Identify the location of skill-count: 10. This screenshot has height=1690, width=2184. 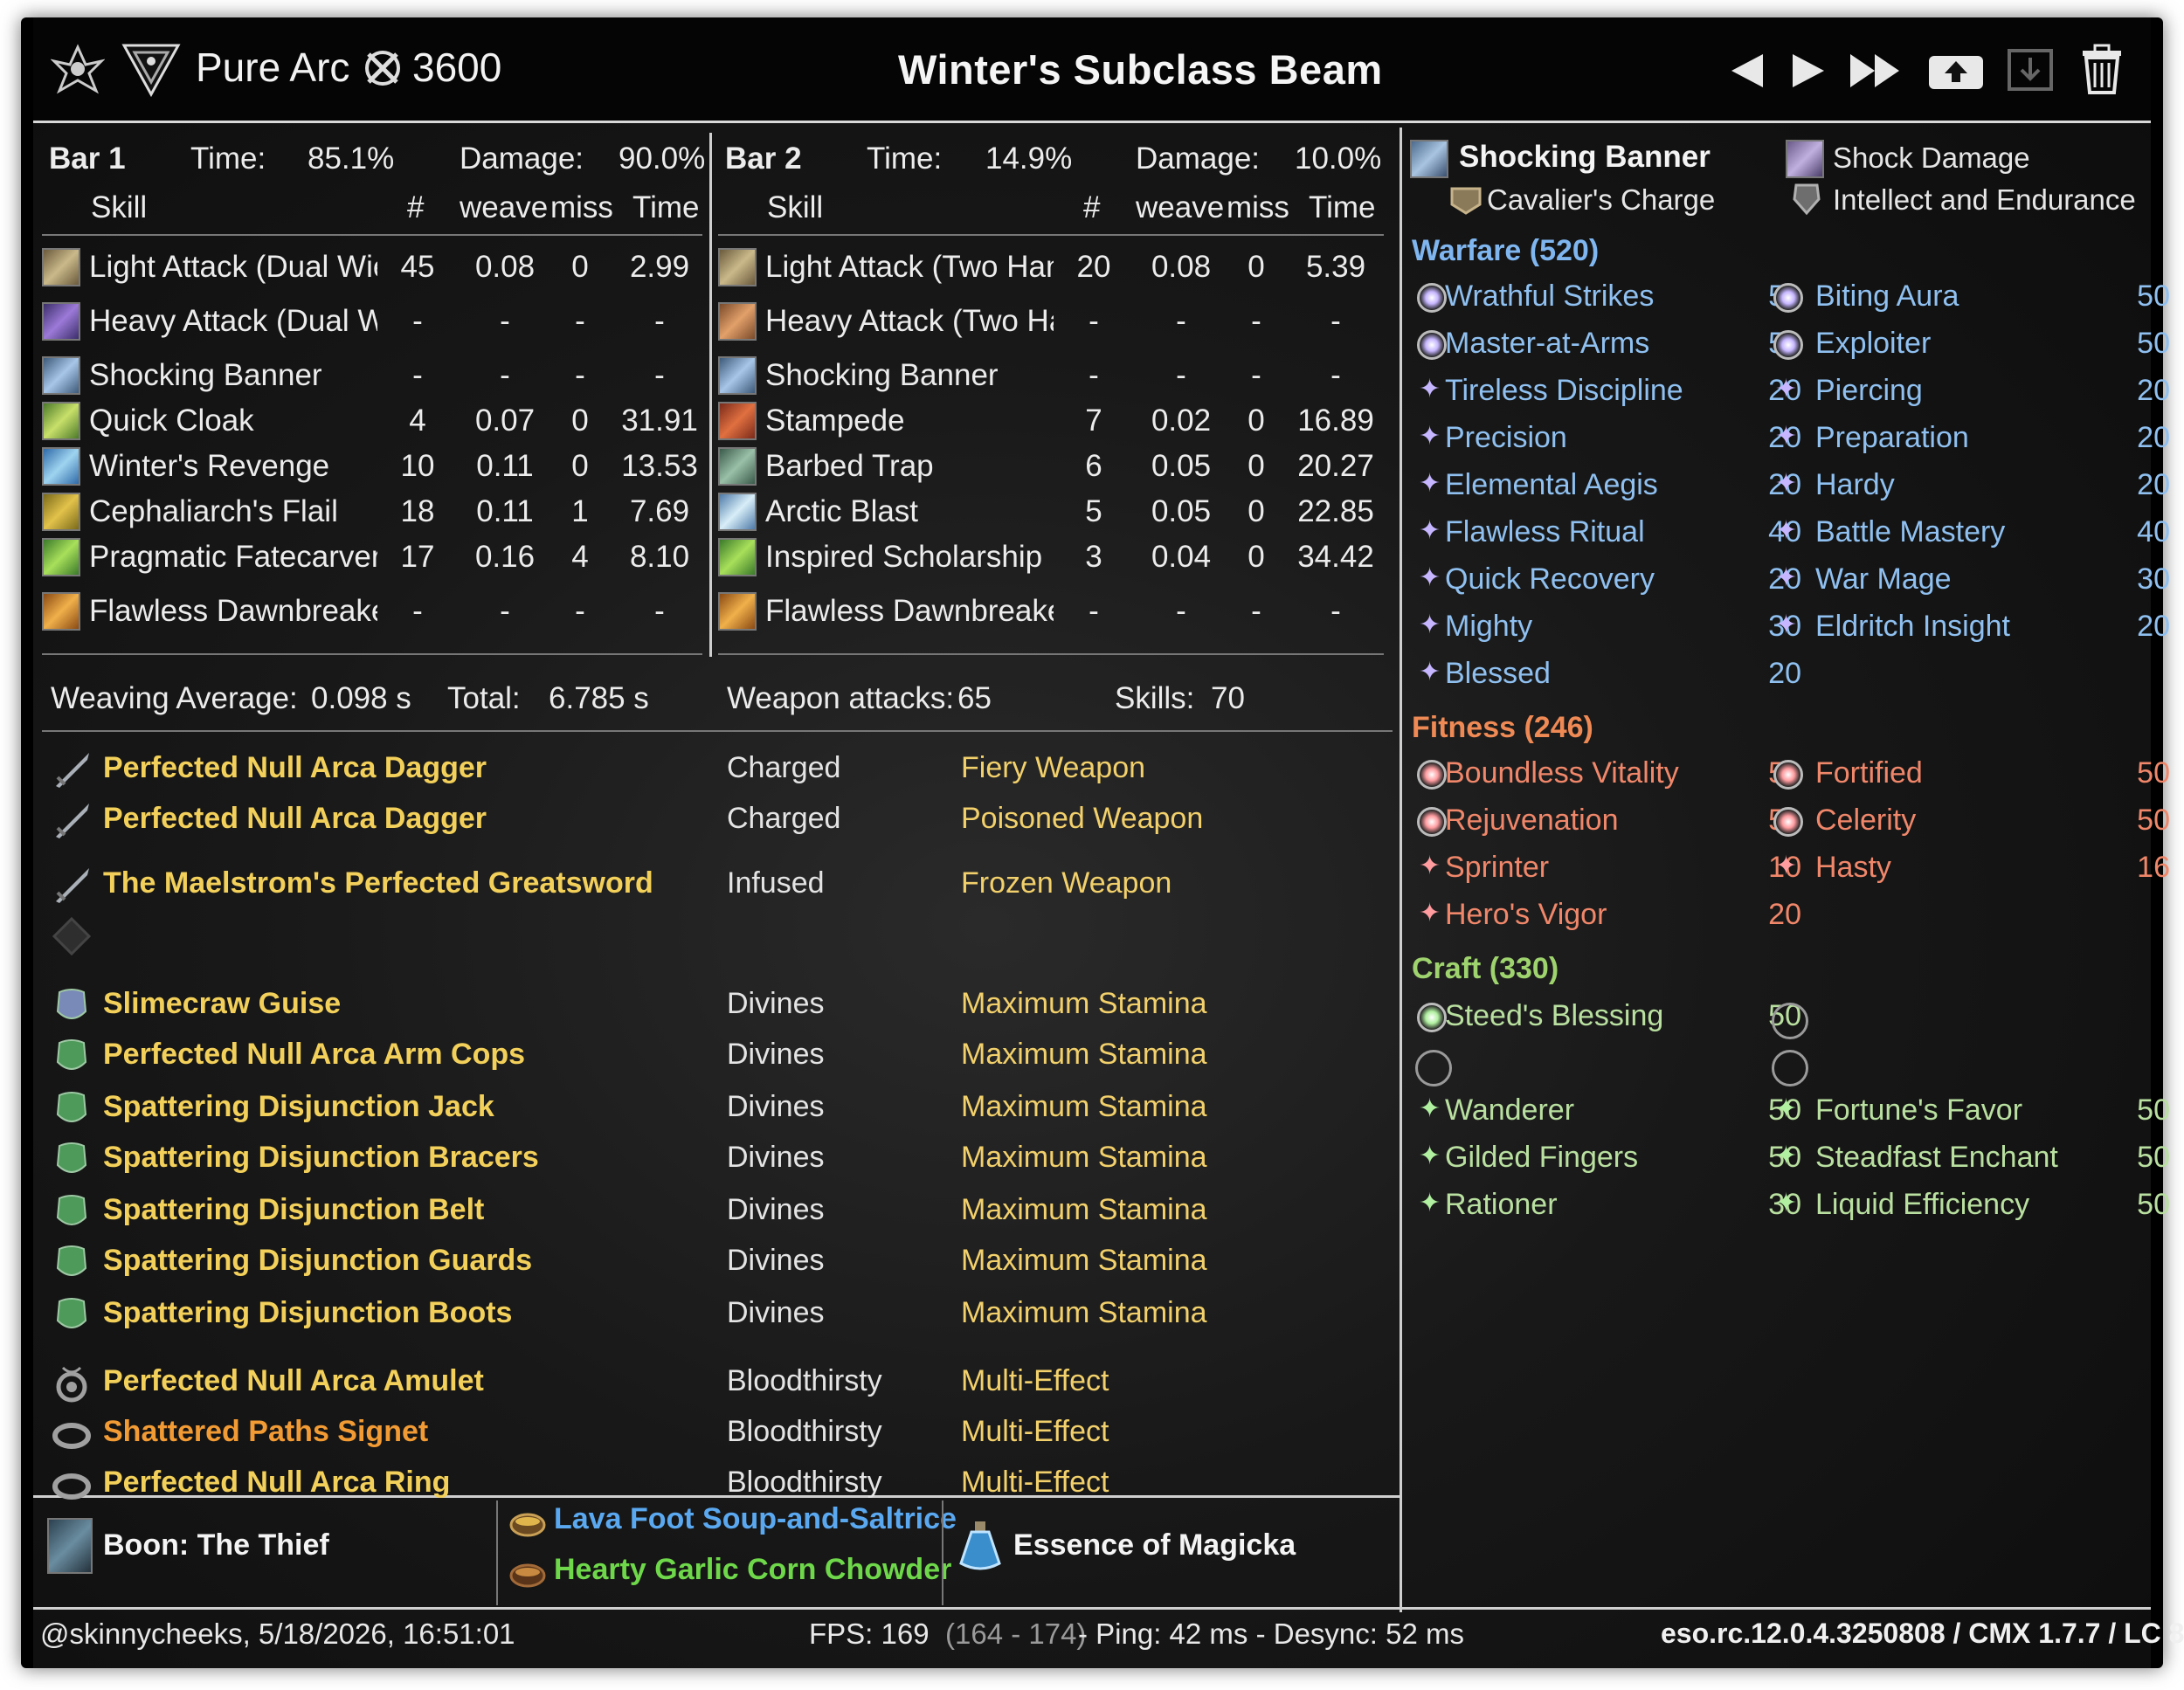
(417, 466).